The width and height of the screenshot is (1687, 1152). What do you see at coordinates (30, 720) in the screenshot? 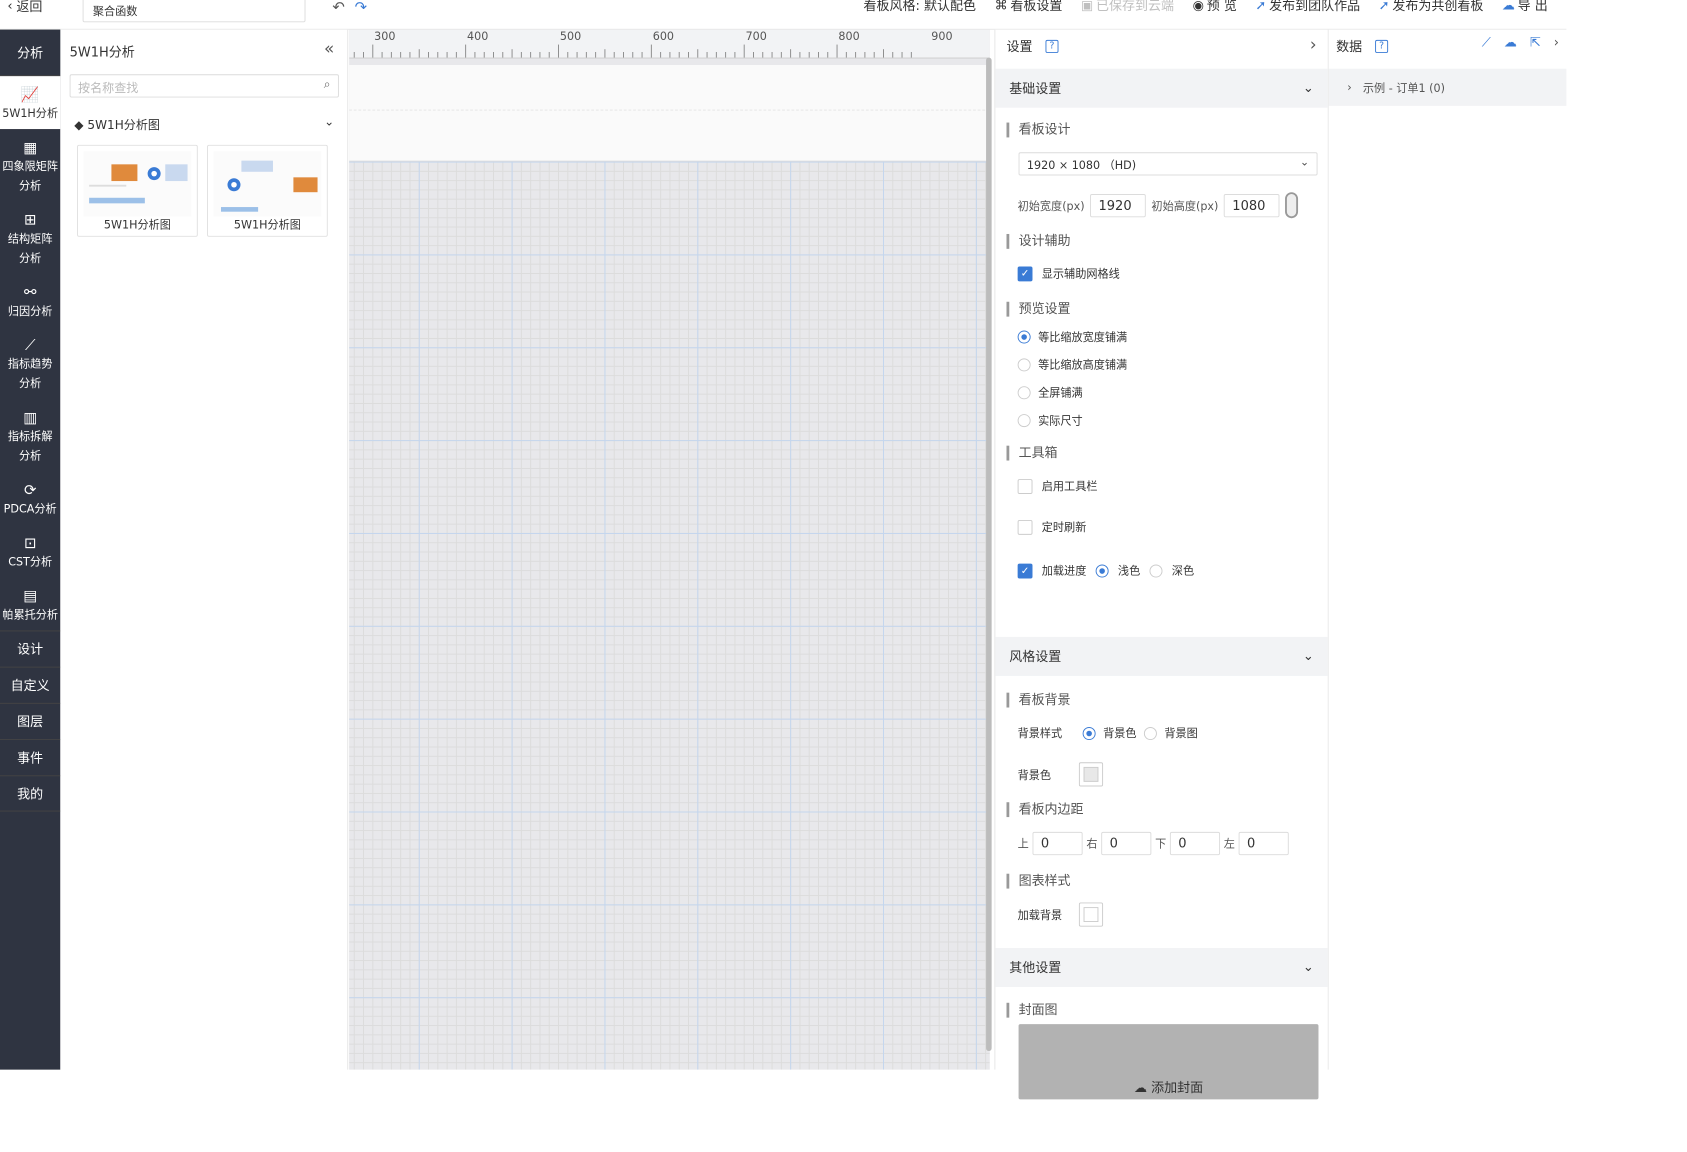
I see `nav-tab-layers: 图层` at bounding box center [30, 720].